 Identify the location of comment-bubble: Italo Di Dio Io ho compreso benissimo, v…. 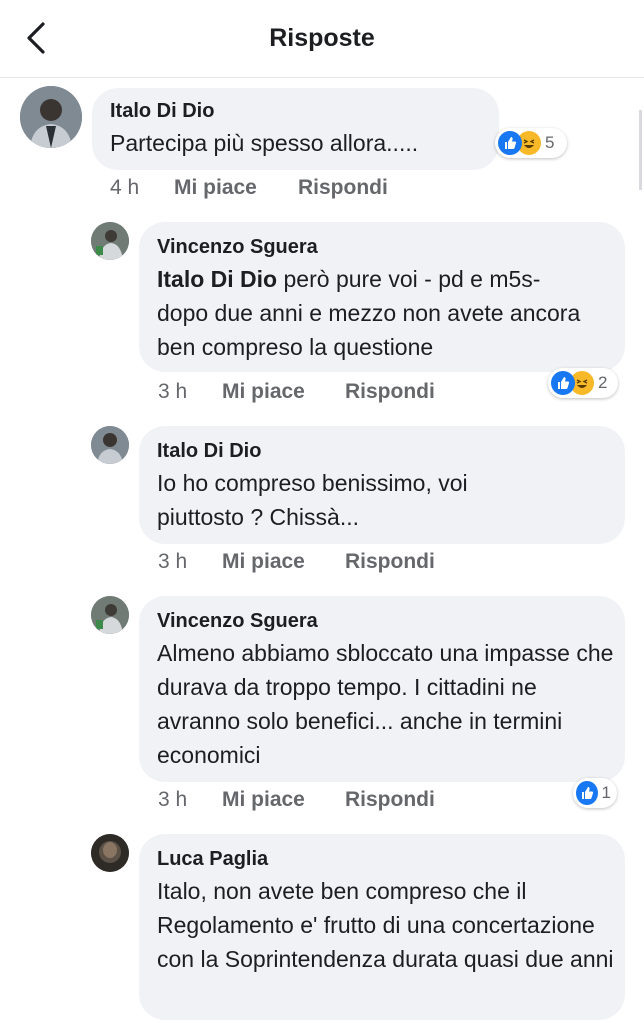
(382, 485).